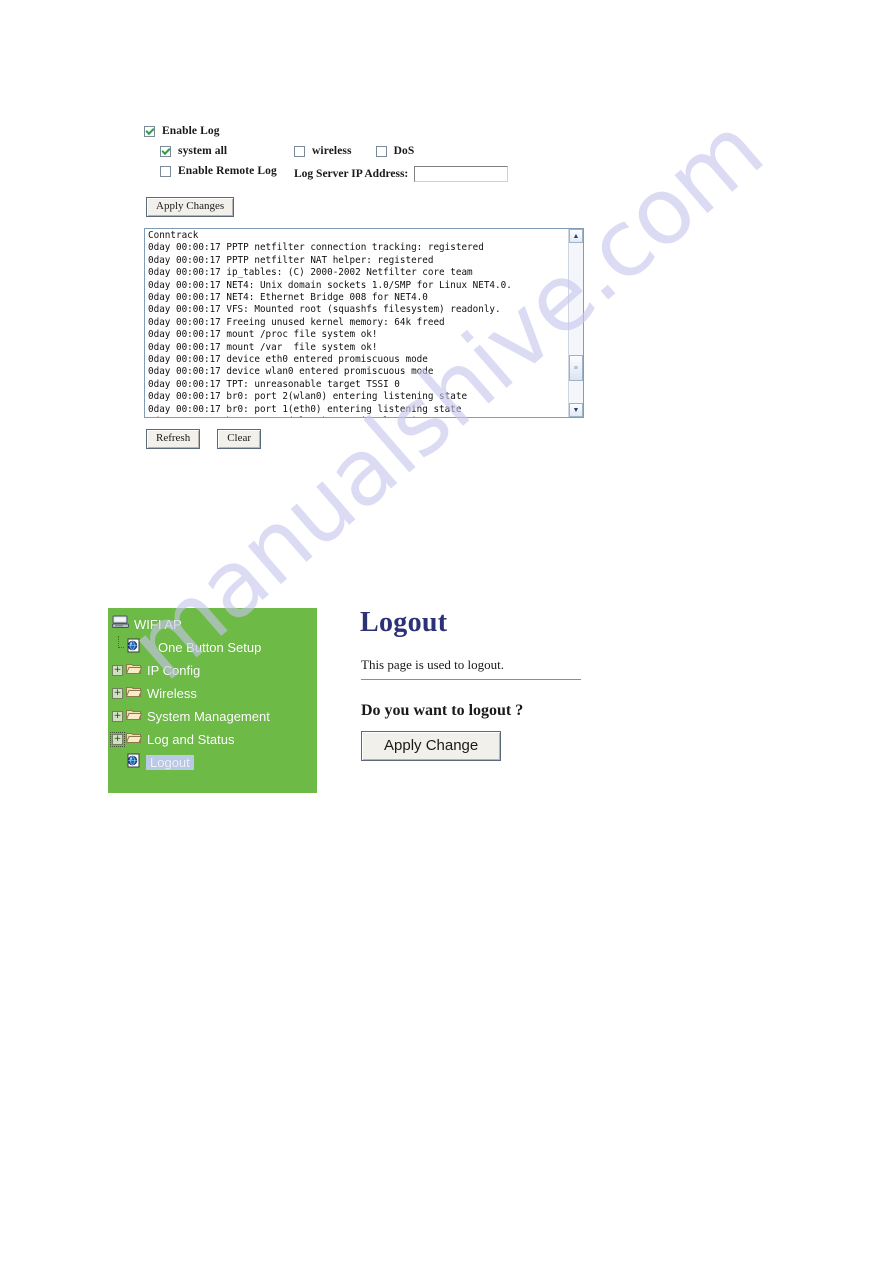 The width and height of the screenshot is (893, 1263). Describe the element at coordinates (575, 323) in the screenshot. I see `log-console-scrollbar: ▲ ≡ ▼` at that location.